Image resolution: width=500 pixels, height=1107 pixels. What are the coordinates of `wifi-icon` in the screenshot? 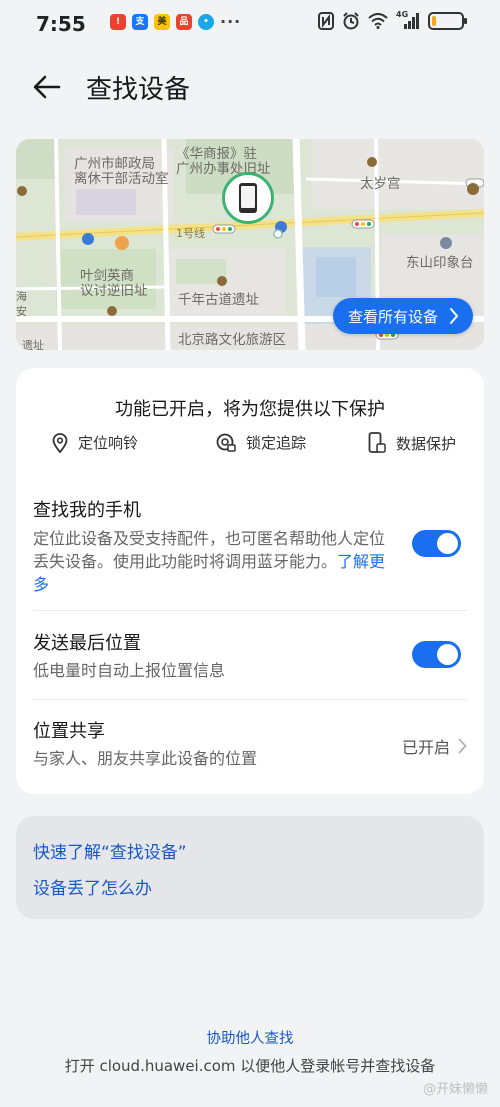 It's located at (378, 21).